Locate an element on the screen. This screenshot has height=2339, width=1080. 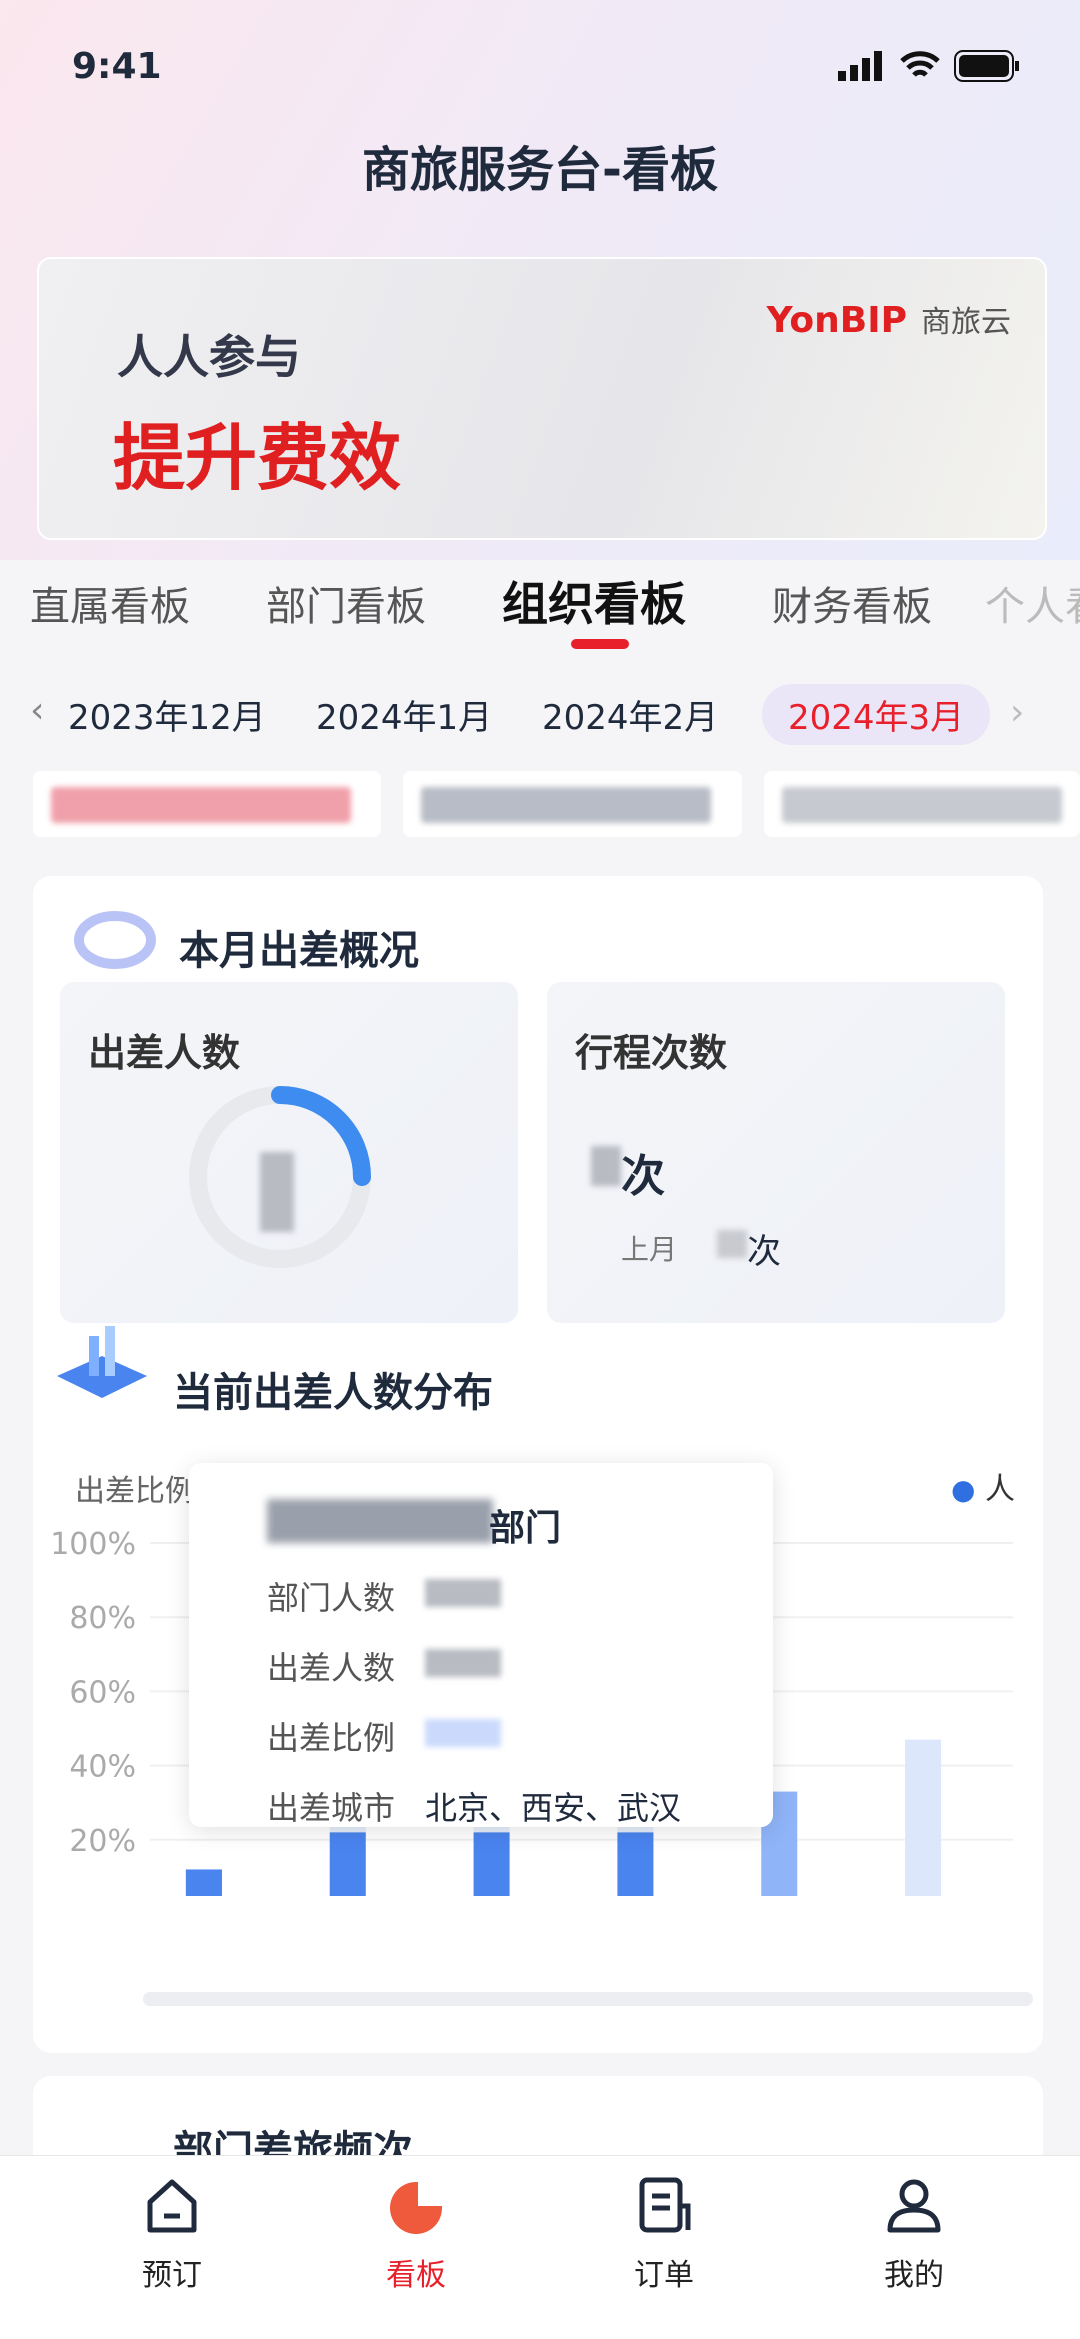
month-2023-12: 2023年12月 is located at coordinates (167, 714).